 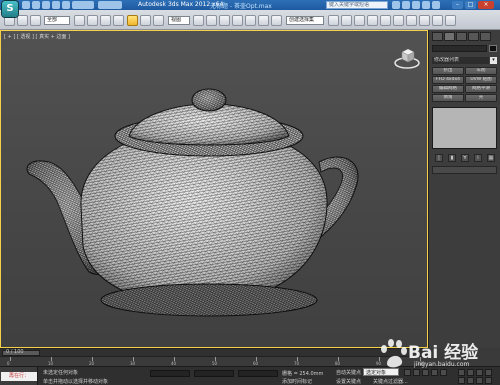 What do you see at coordinates (56, 5) in the screenshot?
I see `undo-icon` at bounding box center [56, 5].